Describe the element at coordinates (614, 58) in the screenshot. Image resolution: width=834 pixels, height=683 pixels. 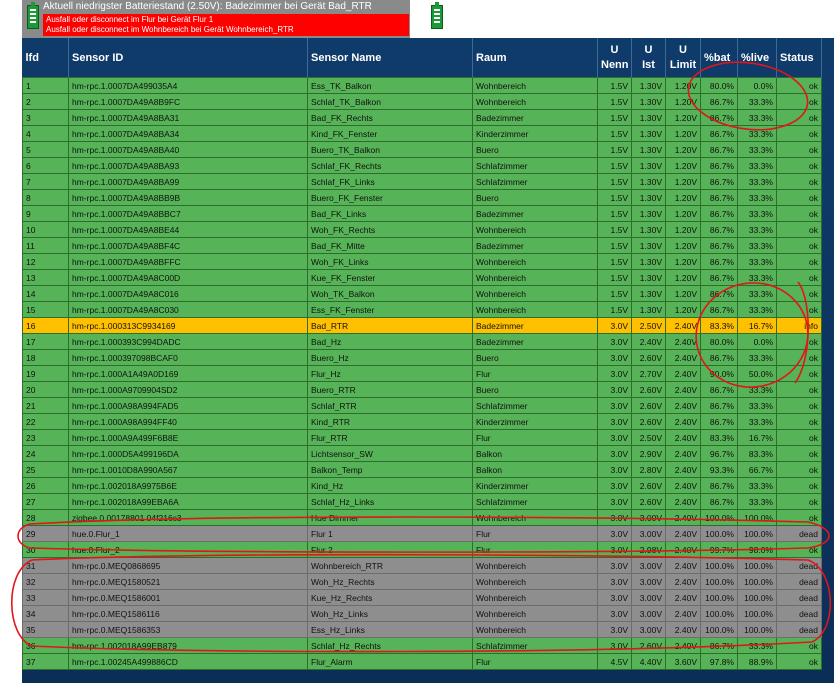
I see `col-header-u-nenn: U Nenn` at that location.